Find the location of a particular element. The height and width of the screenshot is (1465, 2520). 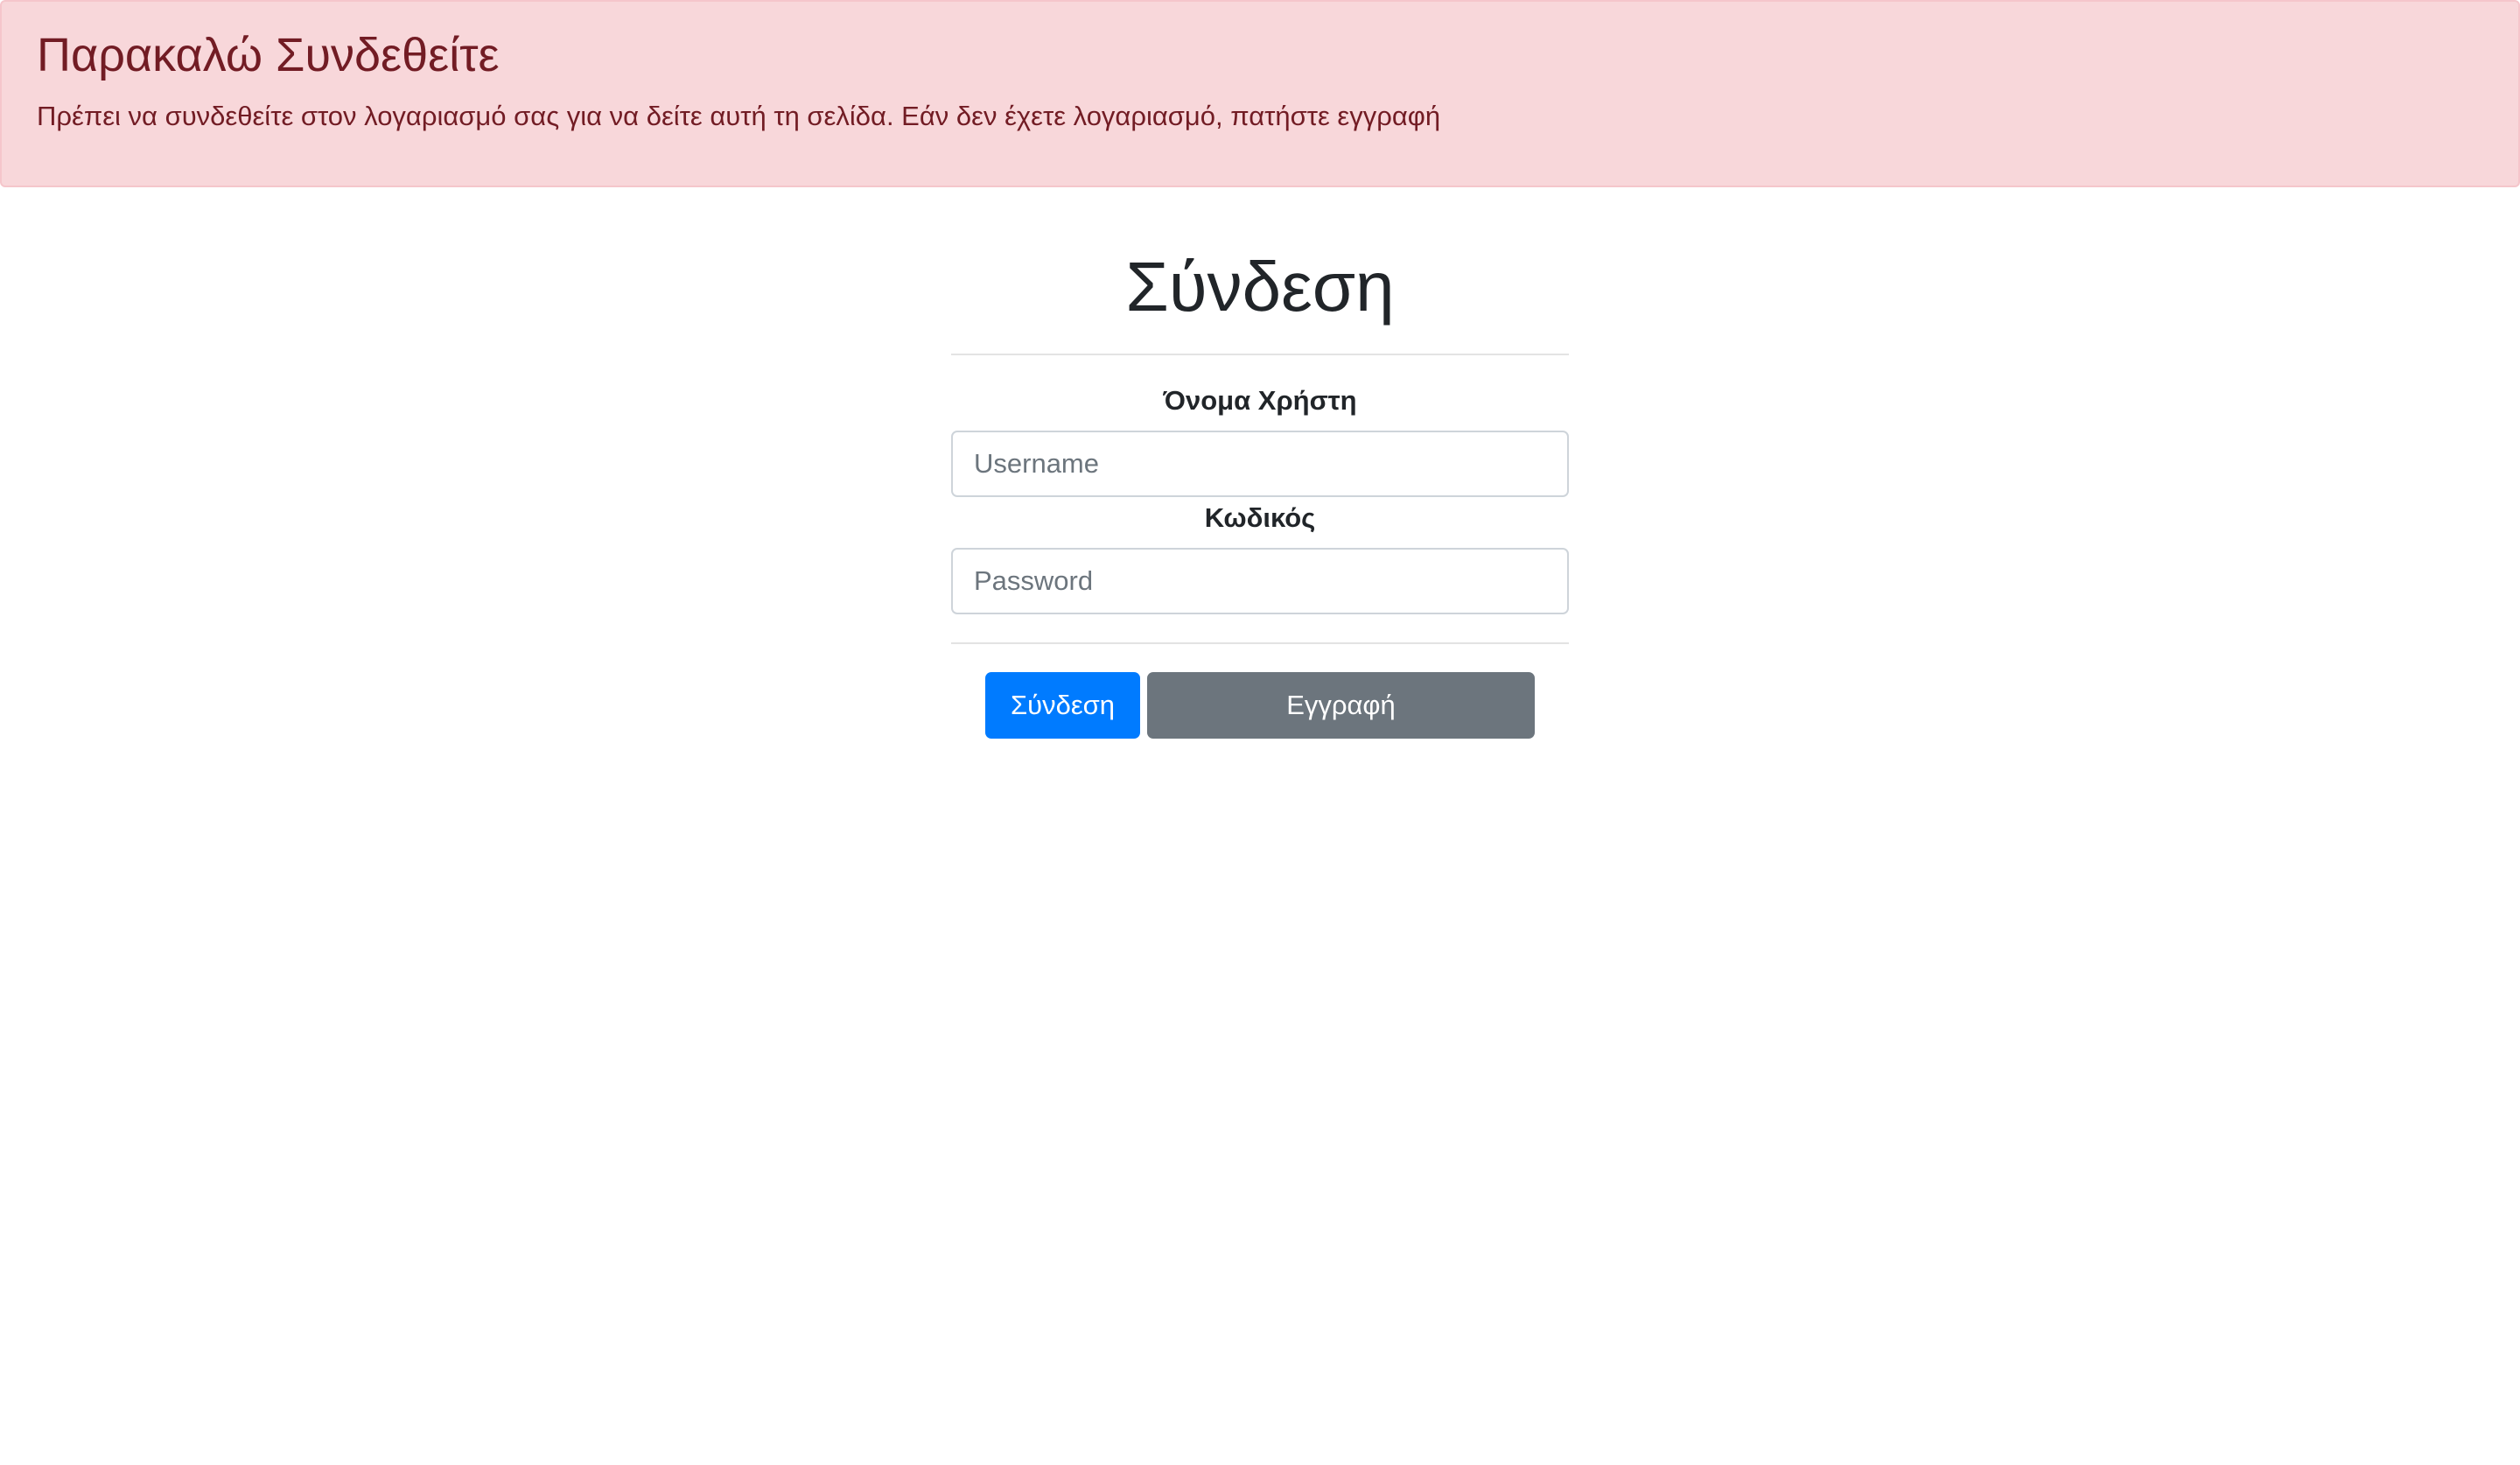

username-label: Όνομα Χρήστη is located at coordinates (1260, 400).